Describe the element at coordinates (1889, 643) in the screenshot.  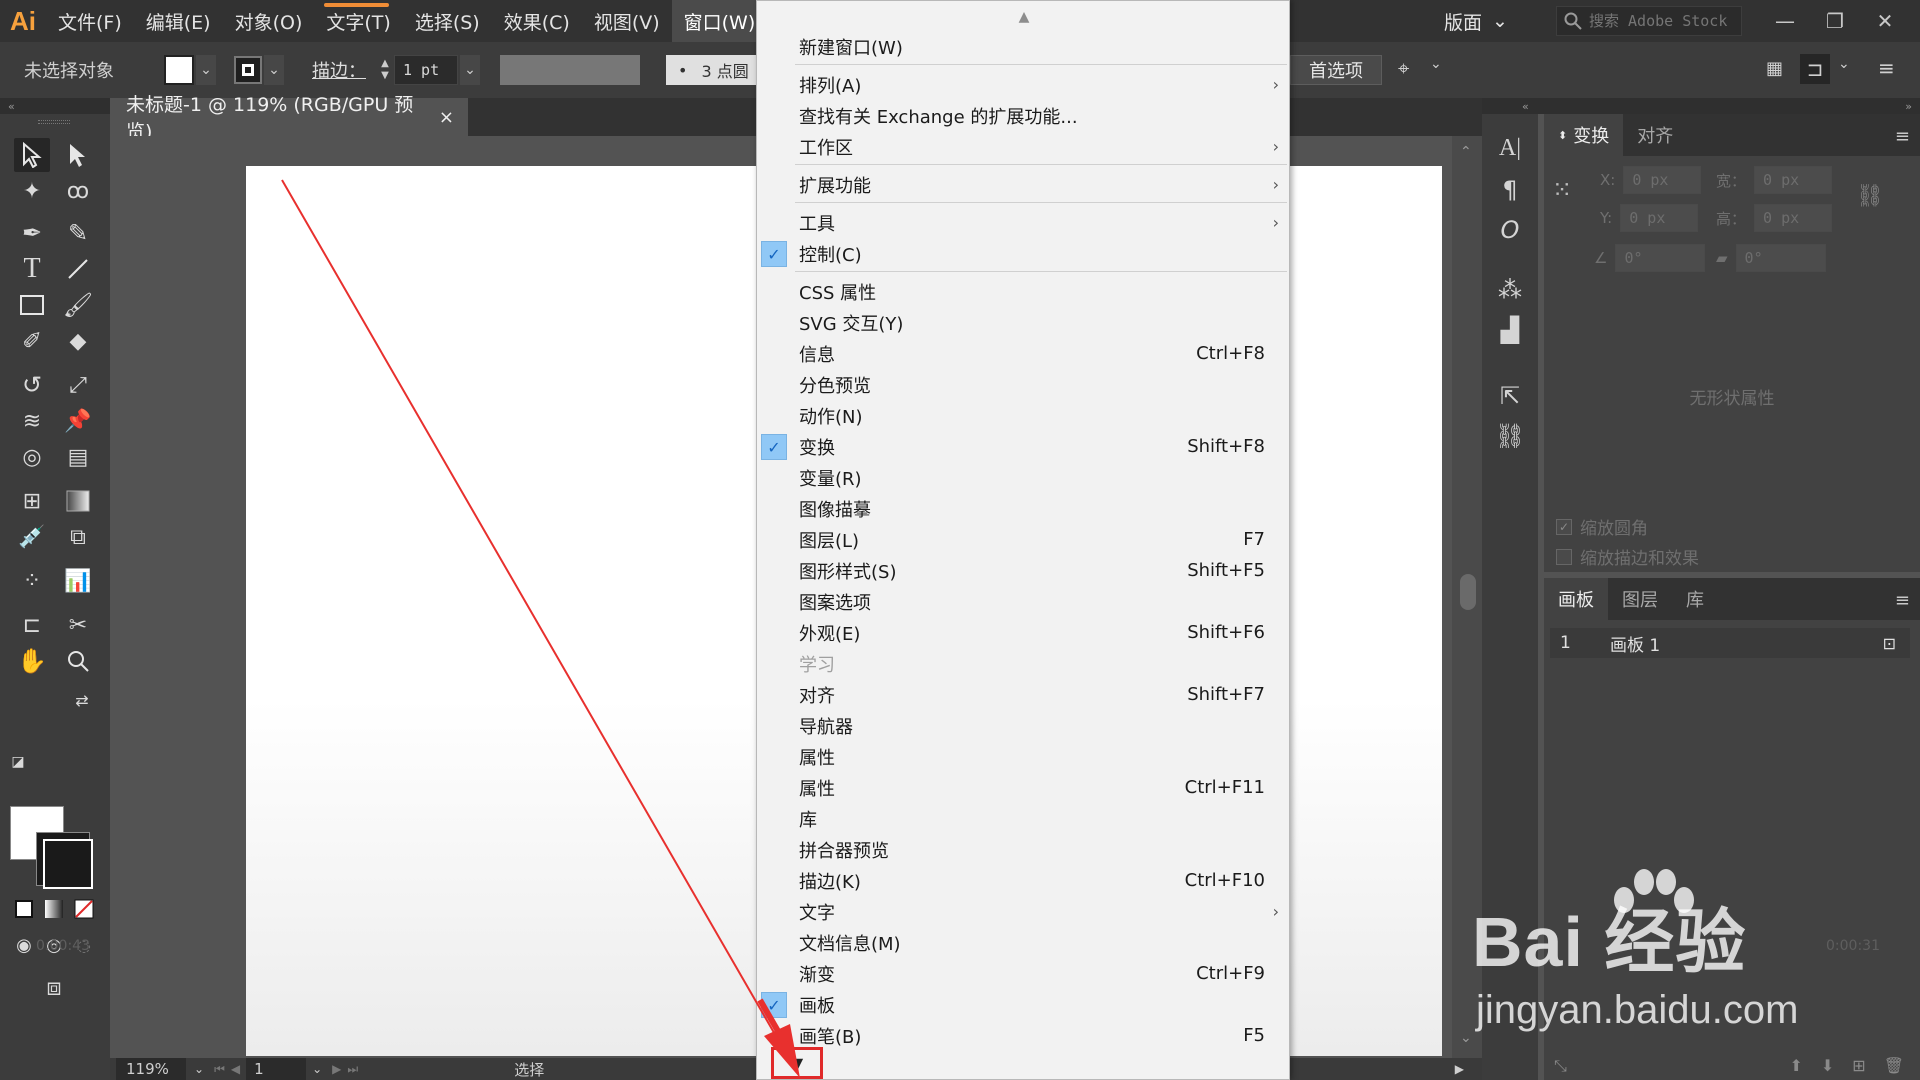
I see `artboard-options-icon: ⊡` at that location.